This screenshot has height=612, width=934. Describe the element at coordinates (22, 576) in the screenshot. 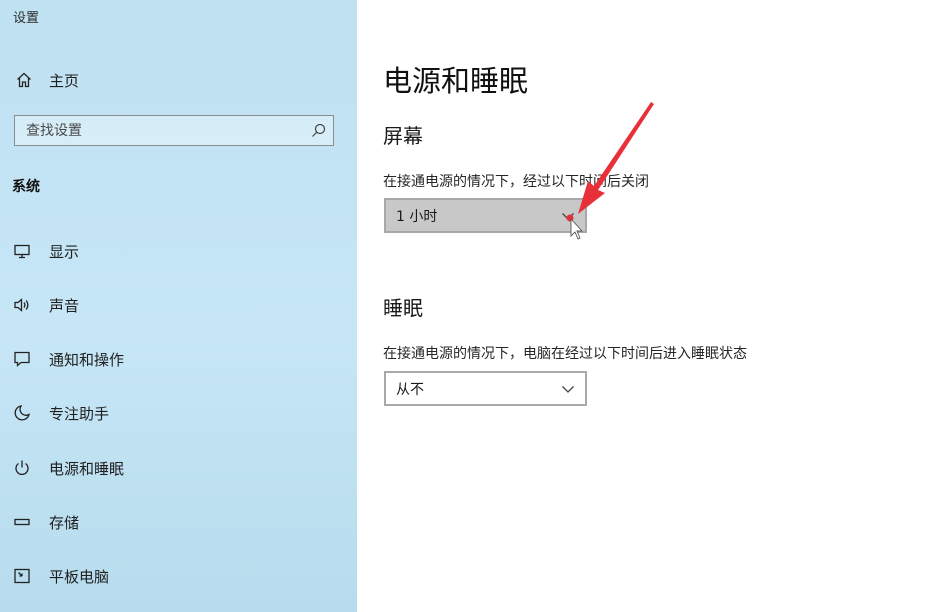

I see `tablet-icon` at that location.